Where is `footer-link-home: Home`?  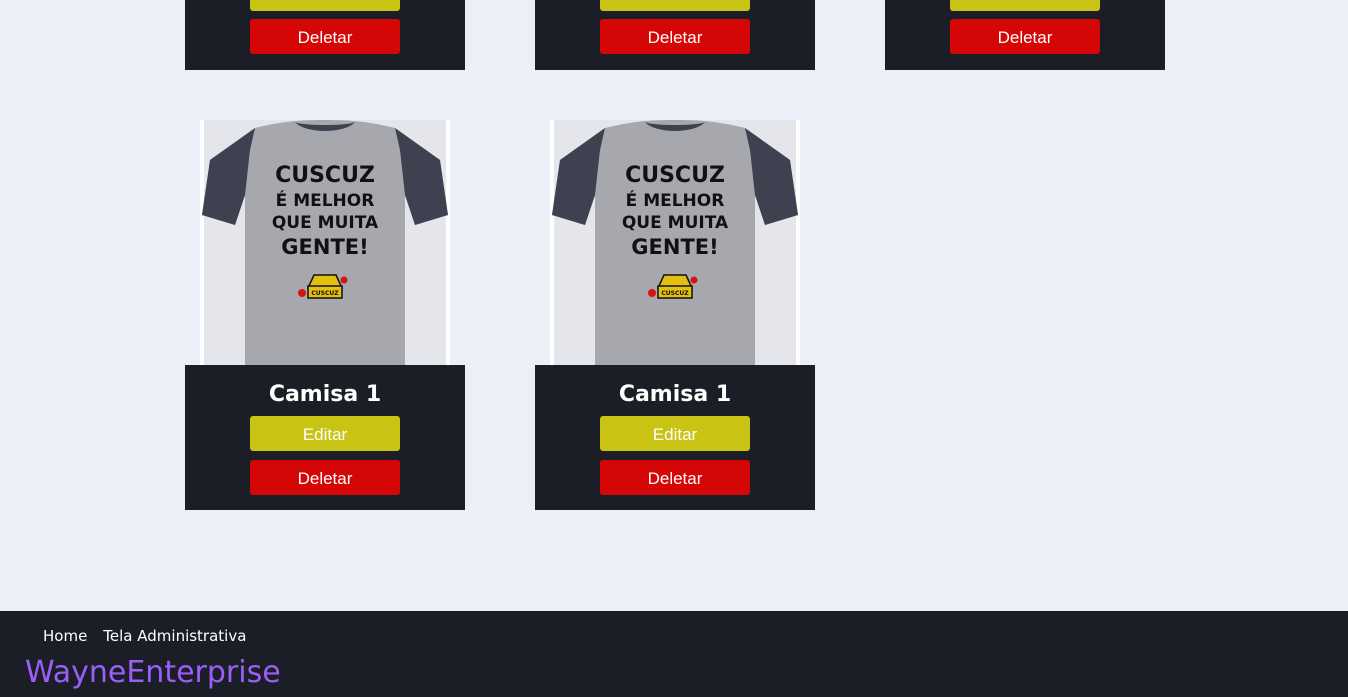 footer-link-home: Home is located at coordinates (65, 636).